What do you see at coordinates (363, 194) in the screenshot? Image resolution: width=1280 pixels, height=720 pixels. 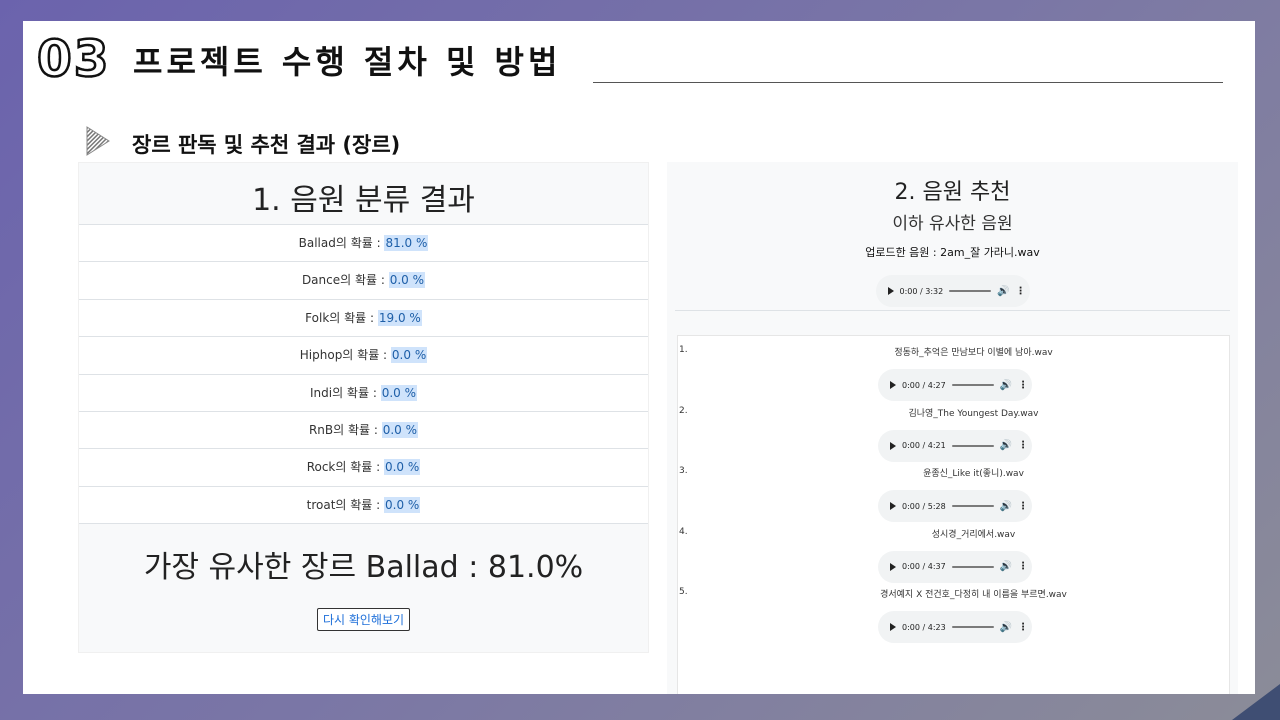 I see `classification-header: 1. 음원 분류 결과` at bounding box center [363, 194].